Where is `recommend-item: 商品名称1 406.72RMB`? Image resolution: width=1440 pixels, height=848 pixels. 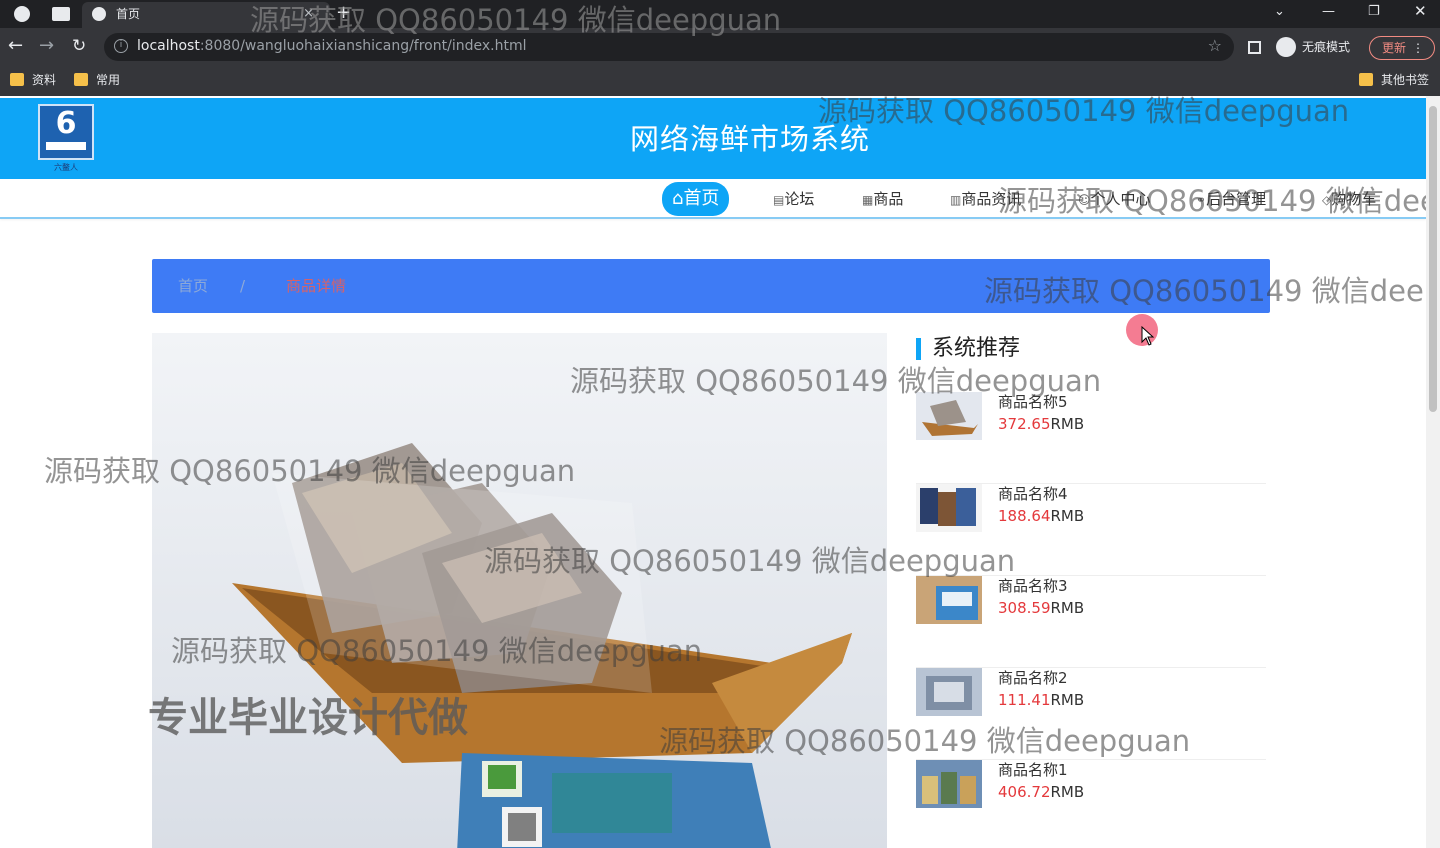 recommend-item: 商品名称1 406.72RMB is located at coordinates (1091, 804).